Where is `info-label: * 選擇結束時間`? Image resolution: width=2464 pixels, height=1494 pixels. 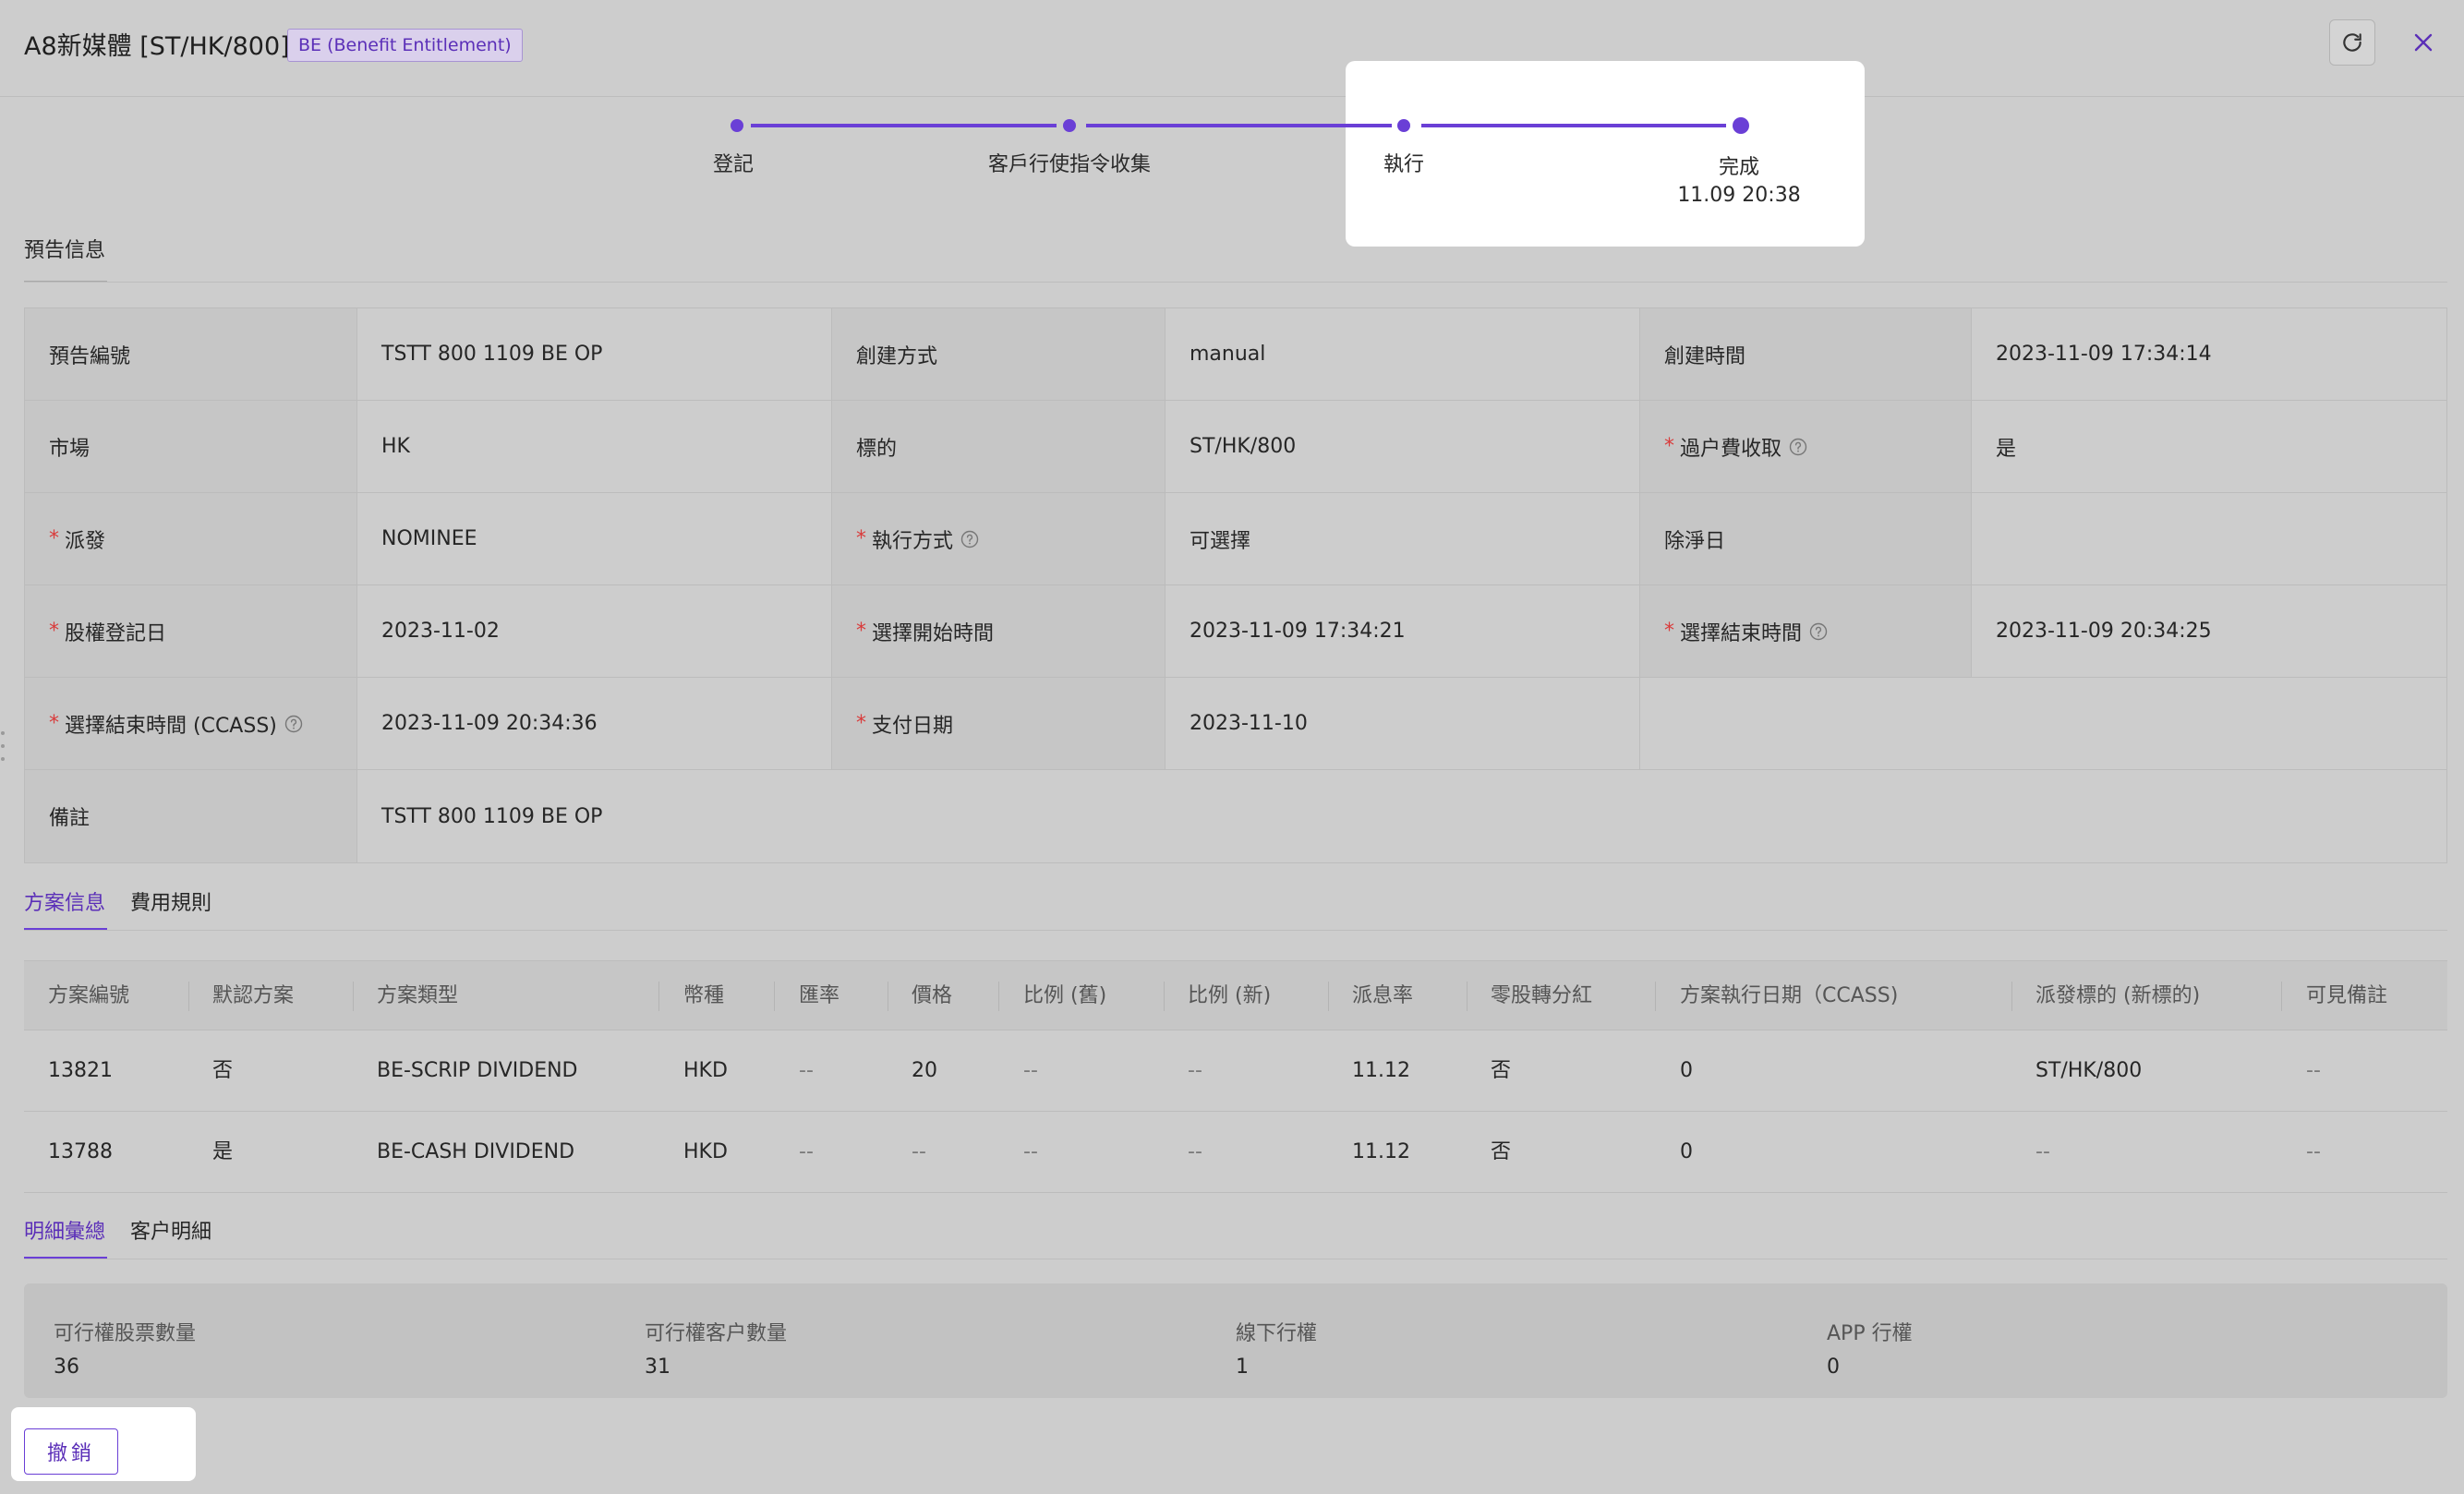 info-label: * 選擇結束時間 is located at coordinates (1806, 631).